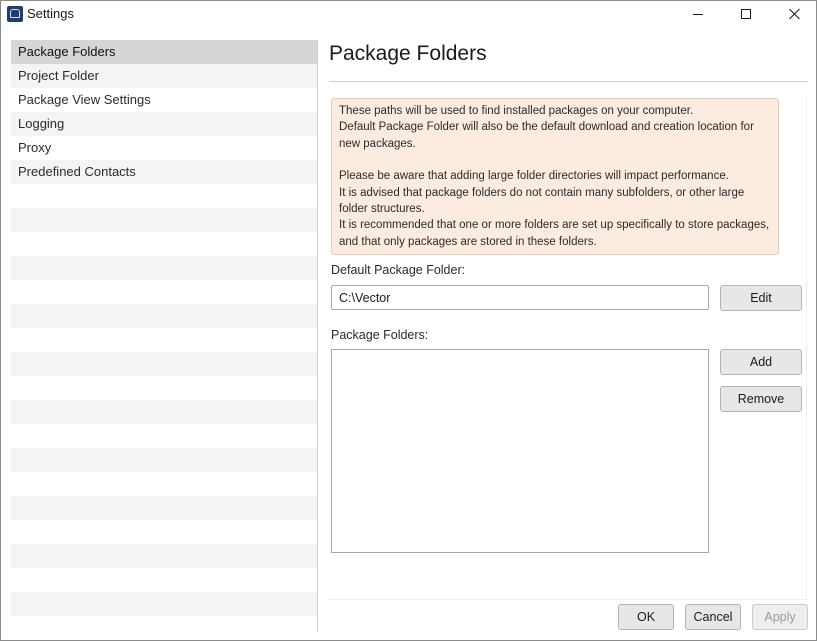 The height and width of the screenshot is (641, 817). I want to click on title-bar: Settings, so click(408, 15).